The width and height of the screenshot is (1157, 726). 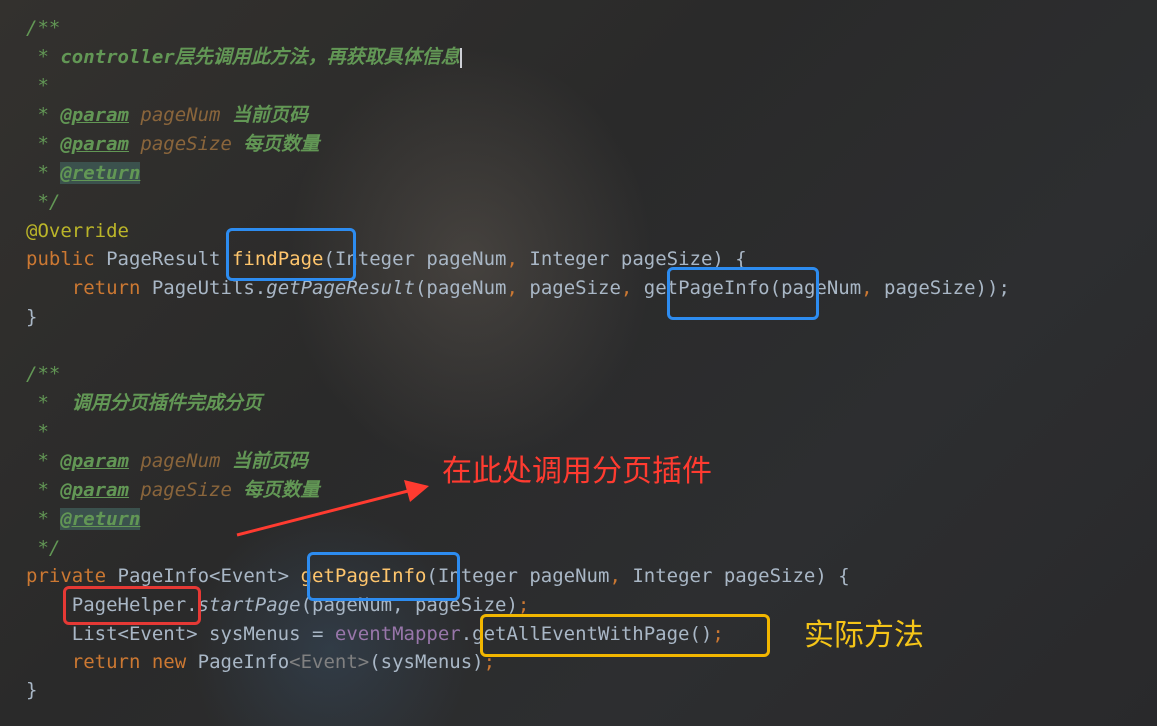 I want to click on red-arrow, so click(x=332, y=508).